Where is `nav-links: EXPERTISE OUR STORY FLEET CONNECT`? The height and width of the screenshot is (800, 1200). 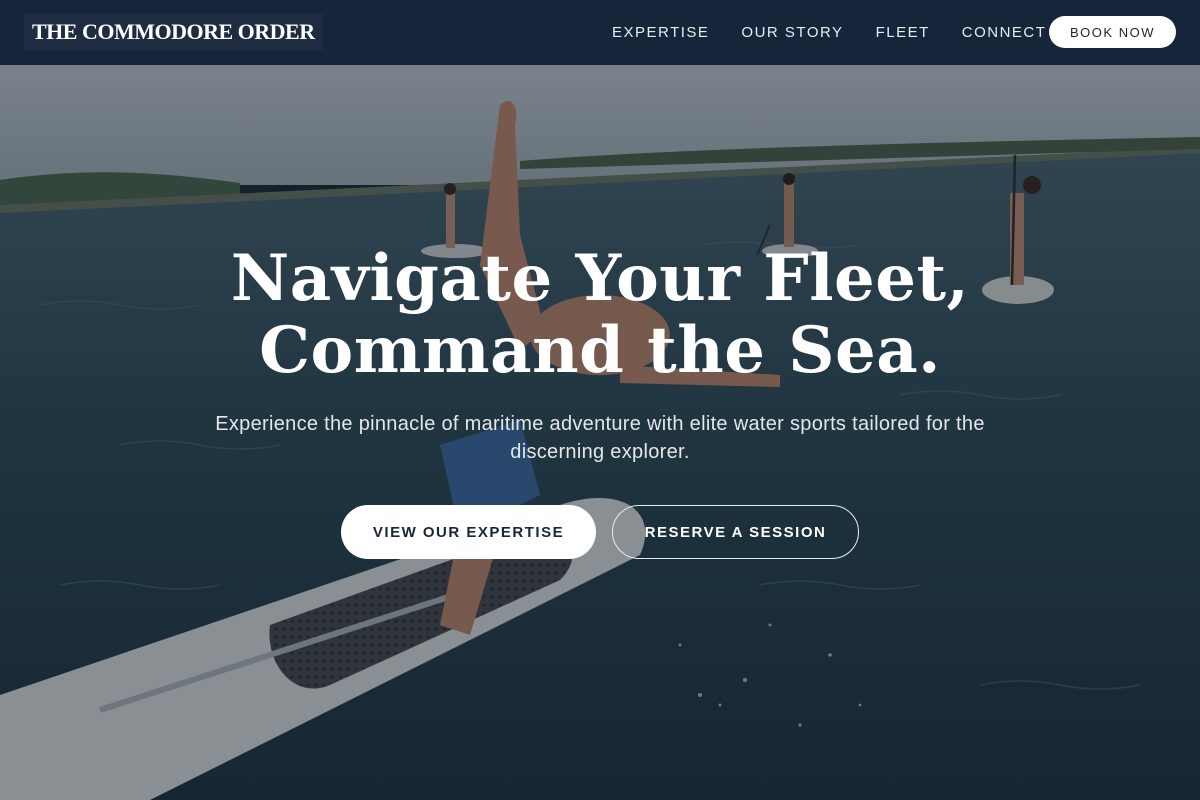
nav-links: EXPERTISE OUR STORY FLEET CONNECT is located at coordinates (845, 32).